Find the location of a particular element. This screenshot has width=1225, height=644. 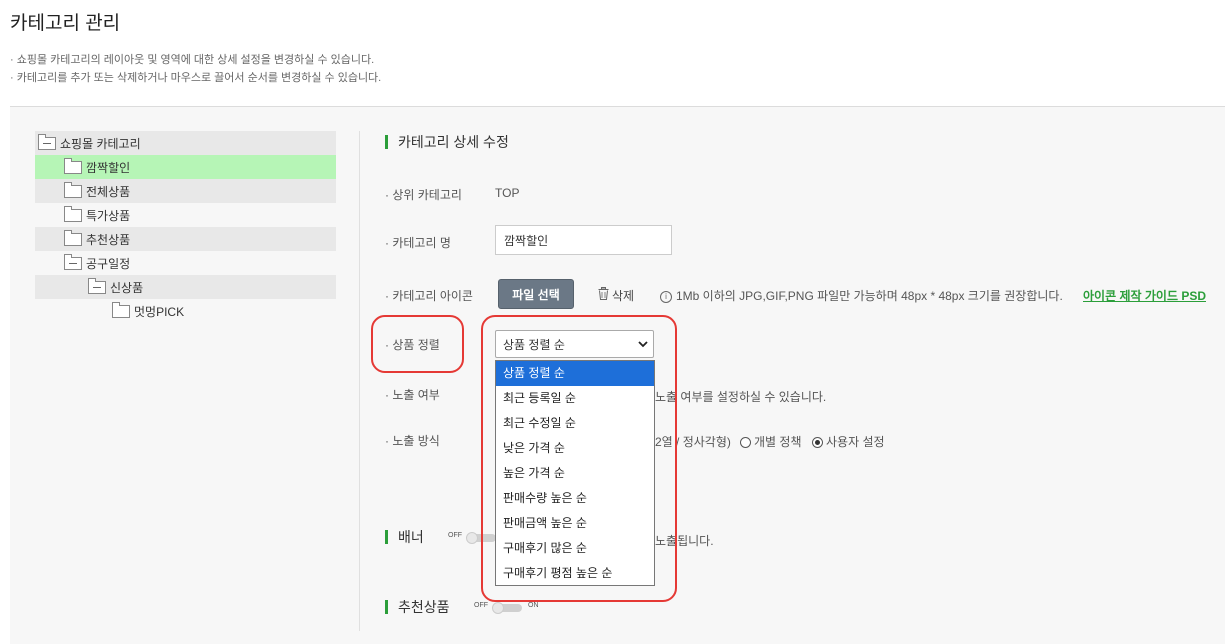

tree-item-special-price: 특가상품 is located at coordinates (185, 215).